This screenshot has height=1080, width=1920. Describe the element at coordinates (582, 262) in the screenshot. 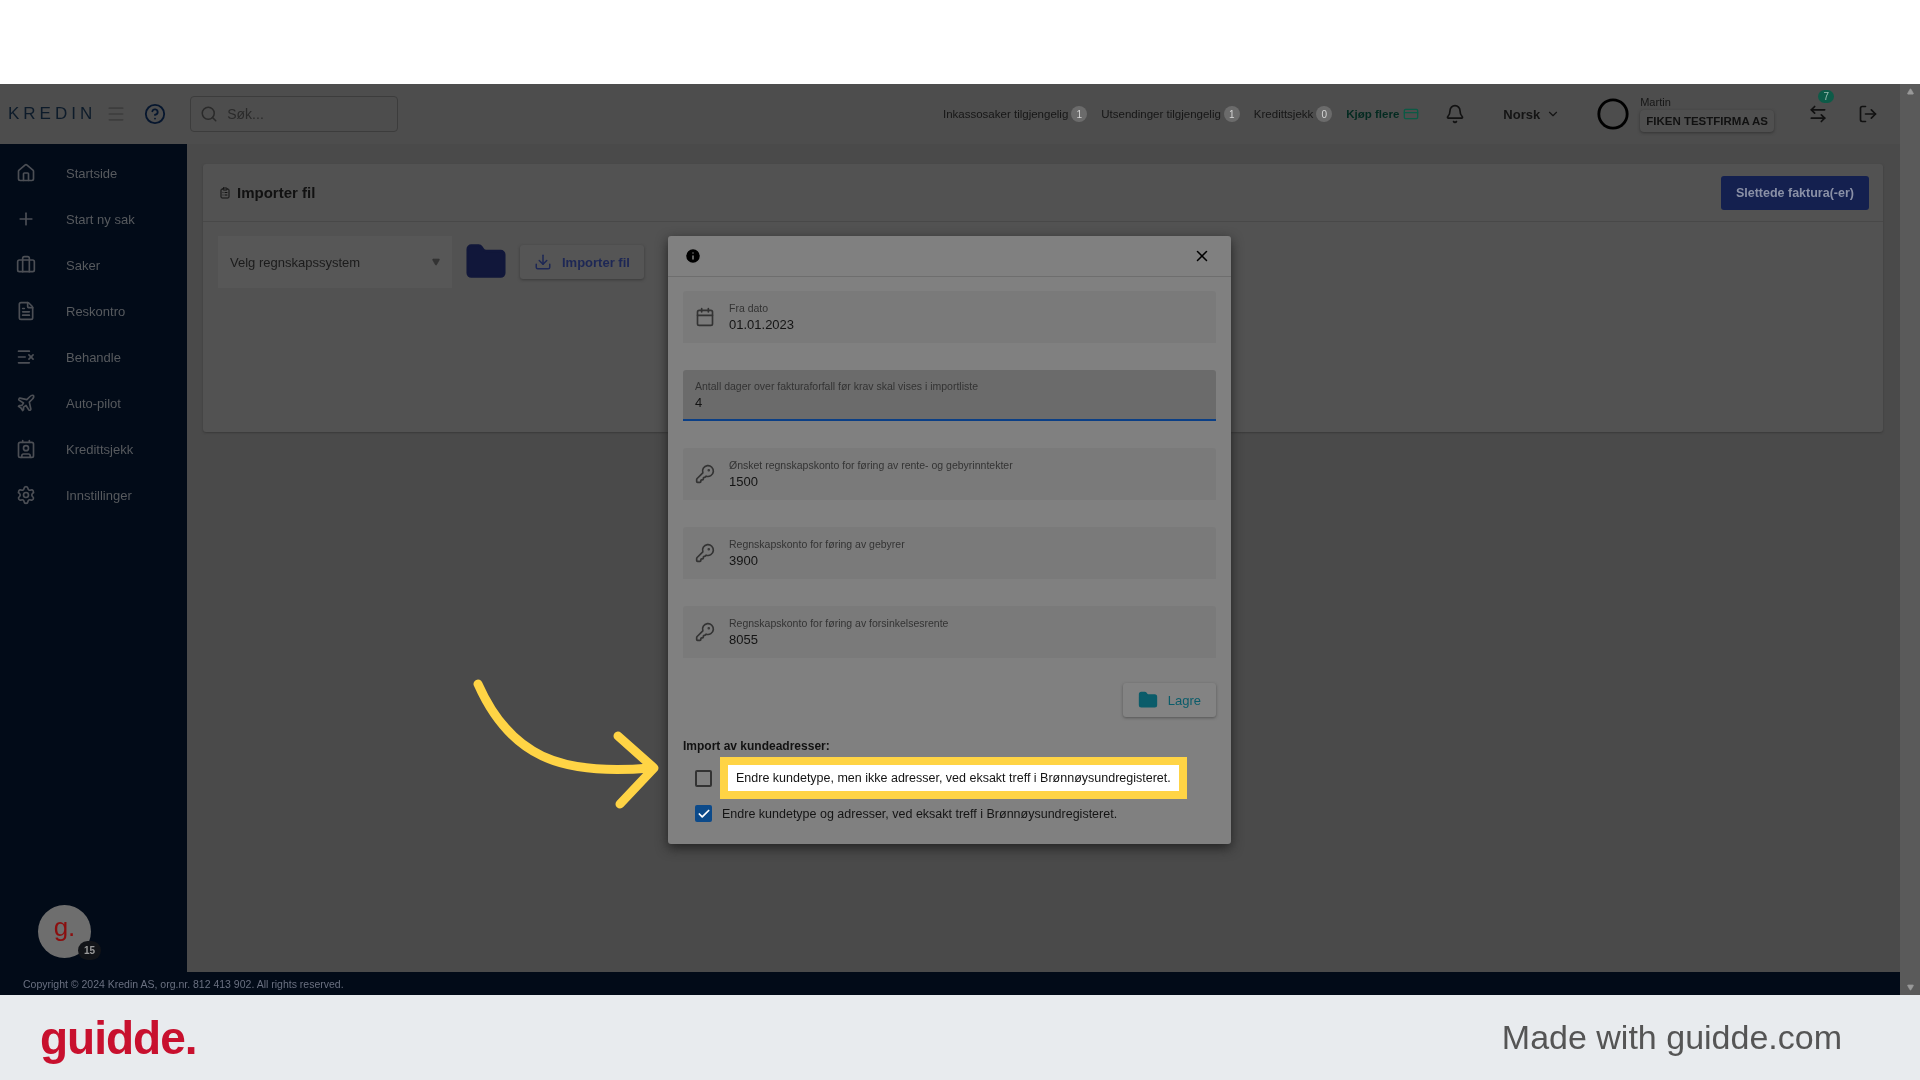

I see `import-file-button: Importer fil` at that location.